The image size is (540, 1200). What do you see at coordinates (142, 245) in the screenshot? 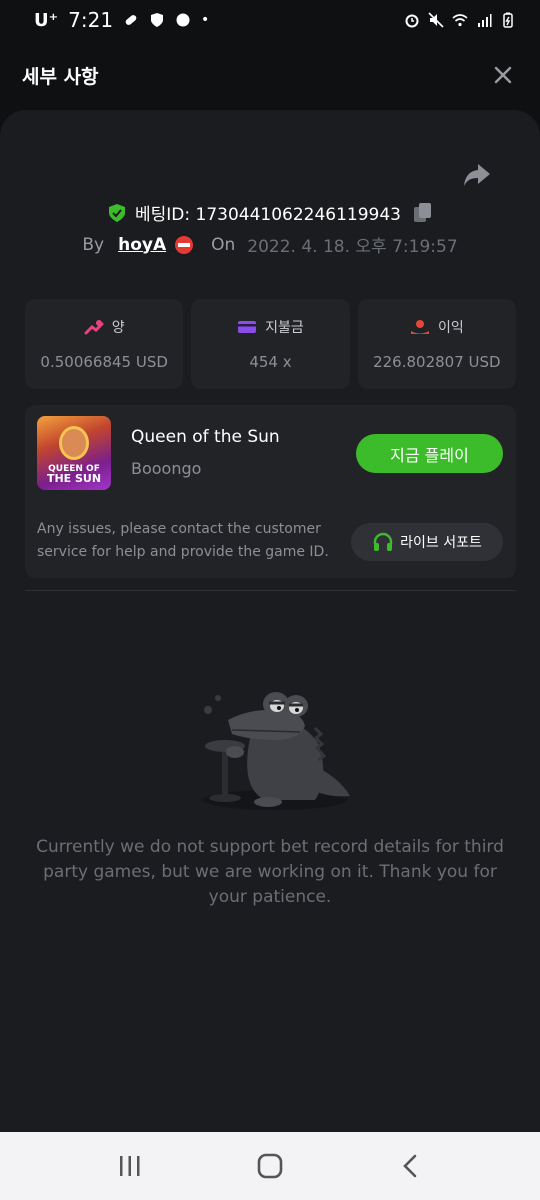
I see `username-link: hoyA` at bounding box center [142, 245].